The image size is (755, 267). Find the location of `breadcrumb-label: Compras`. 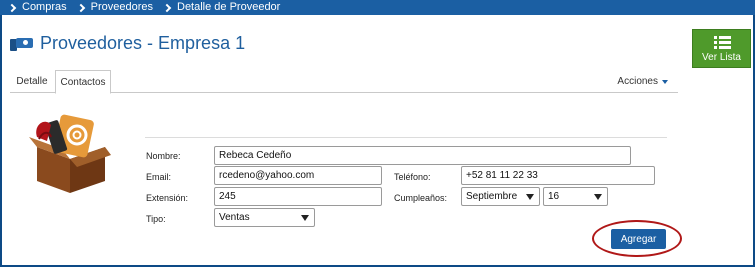

breadcrumb-label: Compras is located at coordinates (44, 7).